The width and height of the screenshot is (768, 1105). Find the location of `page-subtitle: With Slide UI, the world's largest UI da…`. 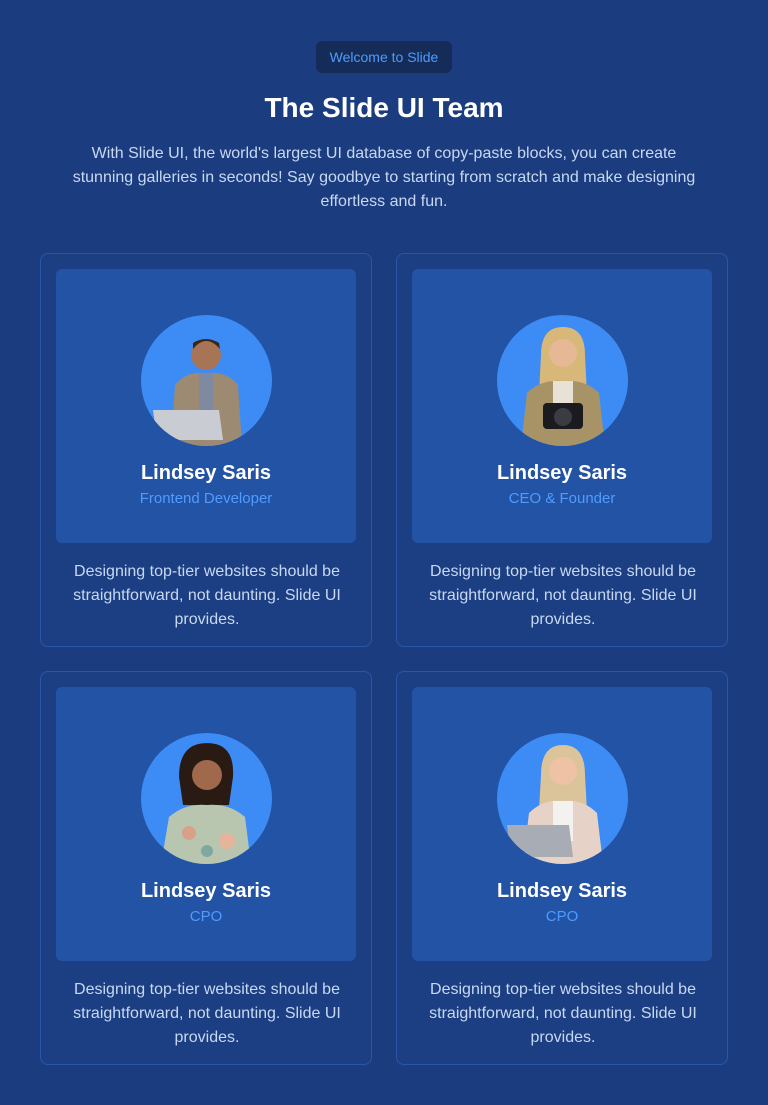

page-subtitle: With Slide UI, the world's largest UI da… is located at coordinates (384, 177).